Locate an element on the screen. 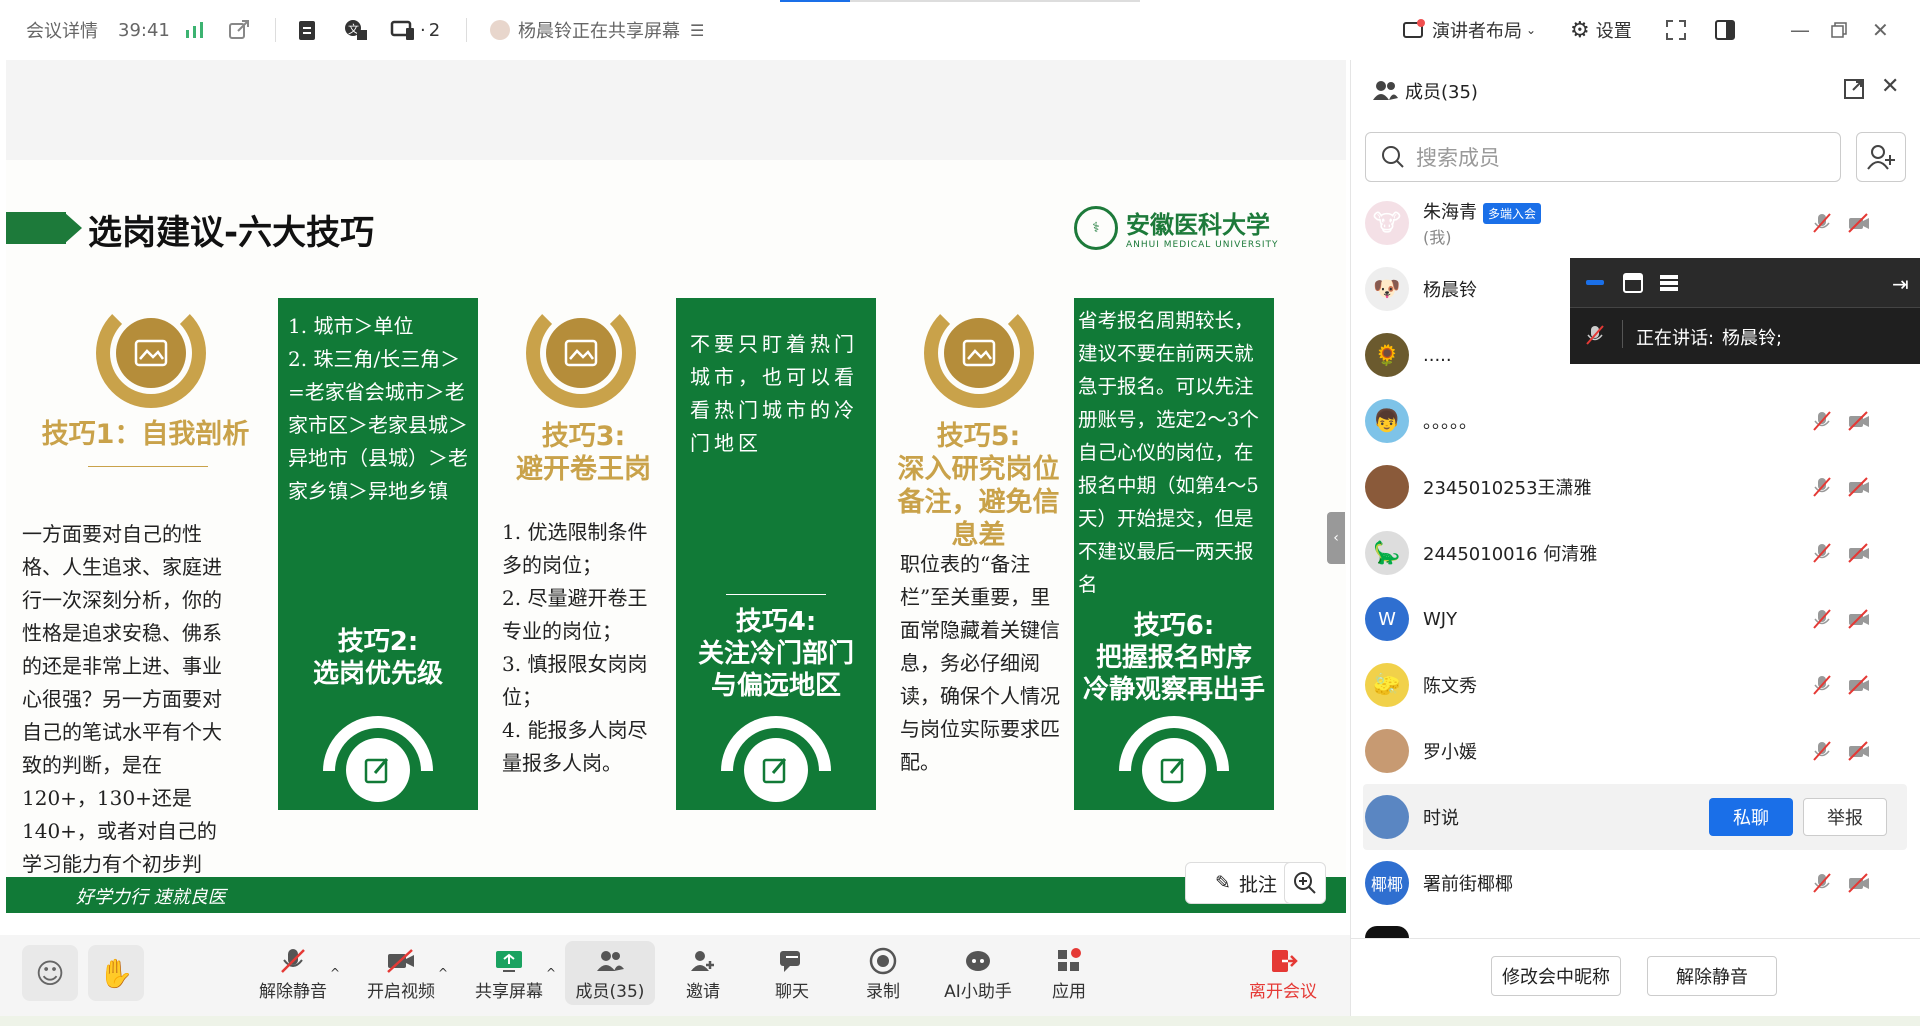 The width and height of the screenshot is (1920, 1026). member-row: 👦 。。。。。 is located at coordinates (1635, 421).